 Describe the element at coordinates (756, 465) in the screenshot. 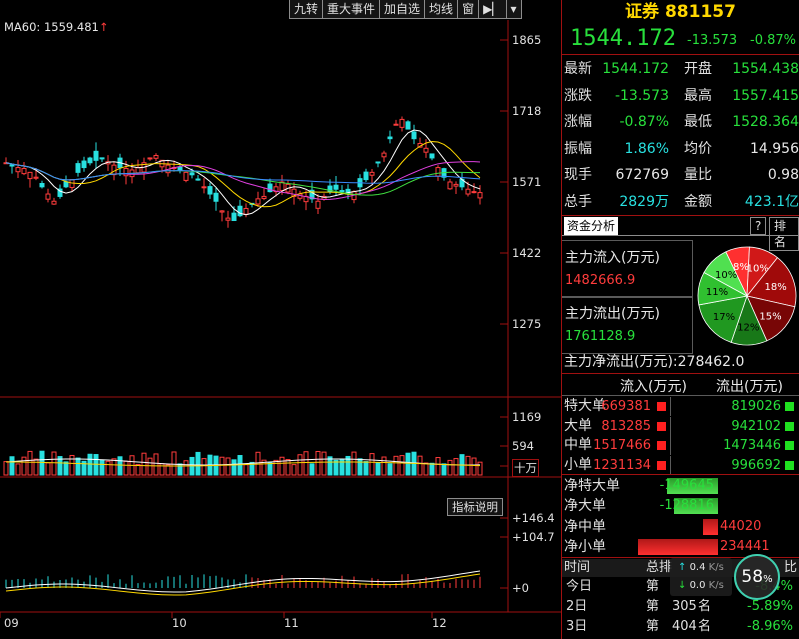

I see `flow-out-value: 996692` at that location.